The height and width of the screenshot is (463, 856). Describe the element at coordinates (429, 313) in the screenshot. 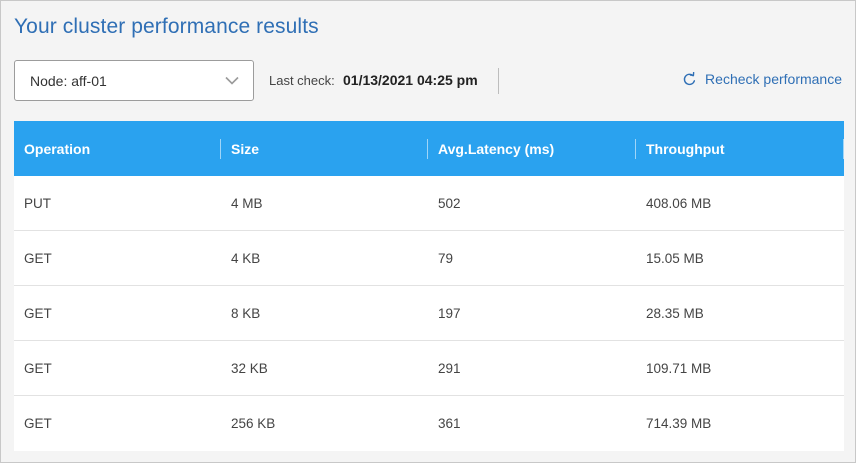

I see `table-row: GET 8 KB 197 28.35 MB` at that location.